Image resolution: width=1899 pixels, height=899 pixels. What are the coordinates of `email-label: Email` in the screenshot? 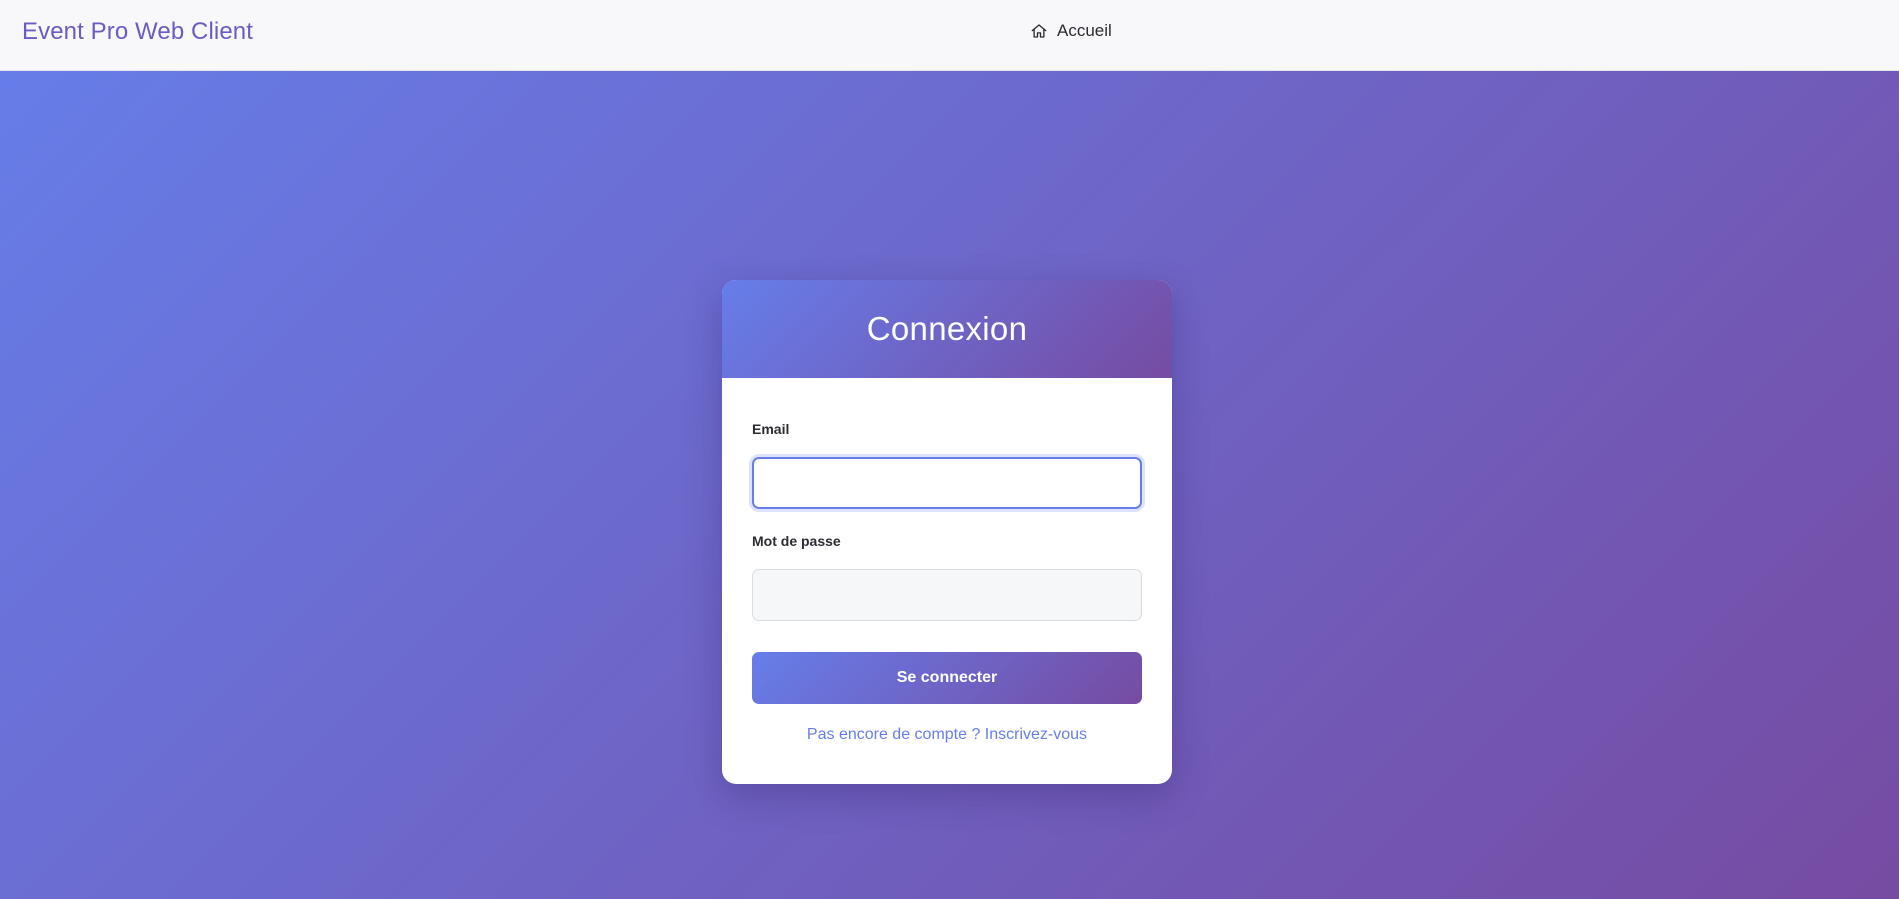 It's located at (771, 429).